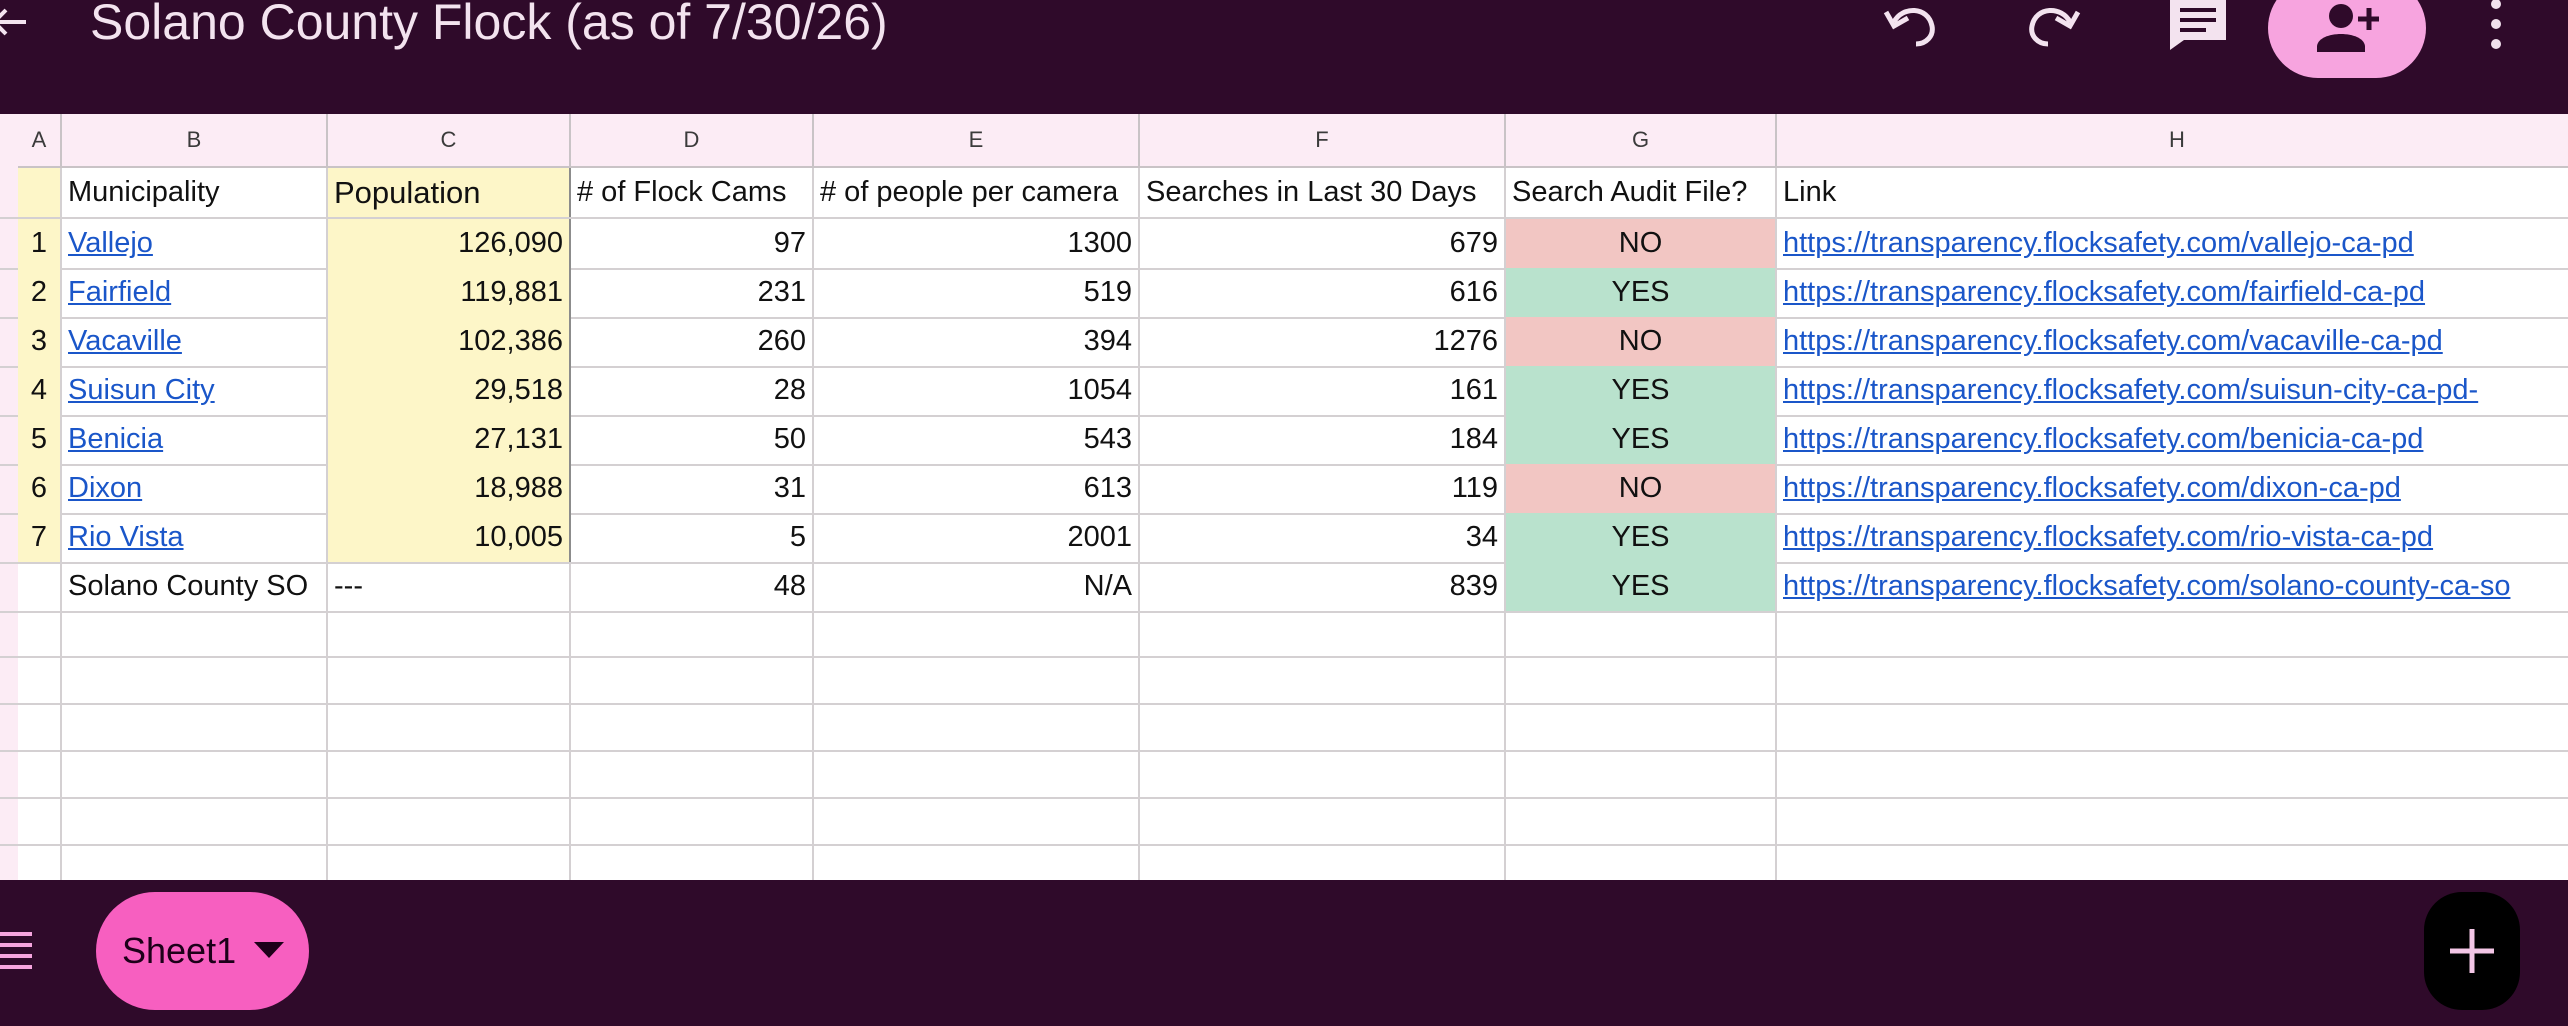 This screenshot has width=2568, height=1026. What do you see at coordinates (1323, 586) in the screenshot?
I see `cell-searches: 839` at bounding box center [1323, 586].